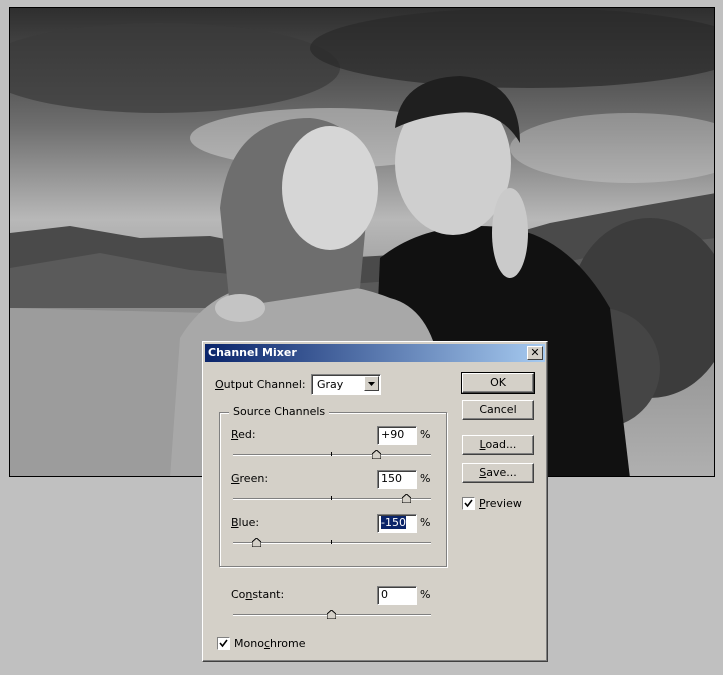 The height and width of the screenshot is (675, 723). I want to click on blue-unit: %, so click(425, 522).